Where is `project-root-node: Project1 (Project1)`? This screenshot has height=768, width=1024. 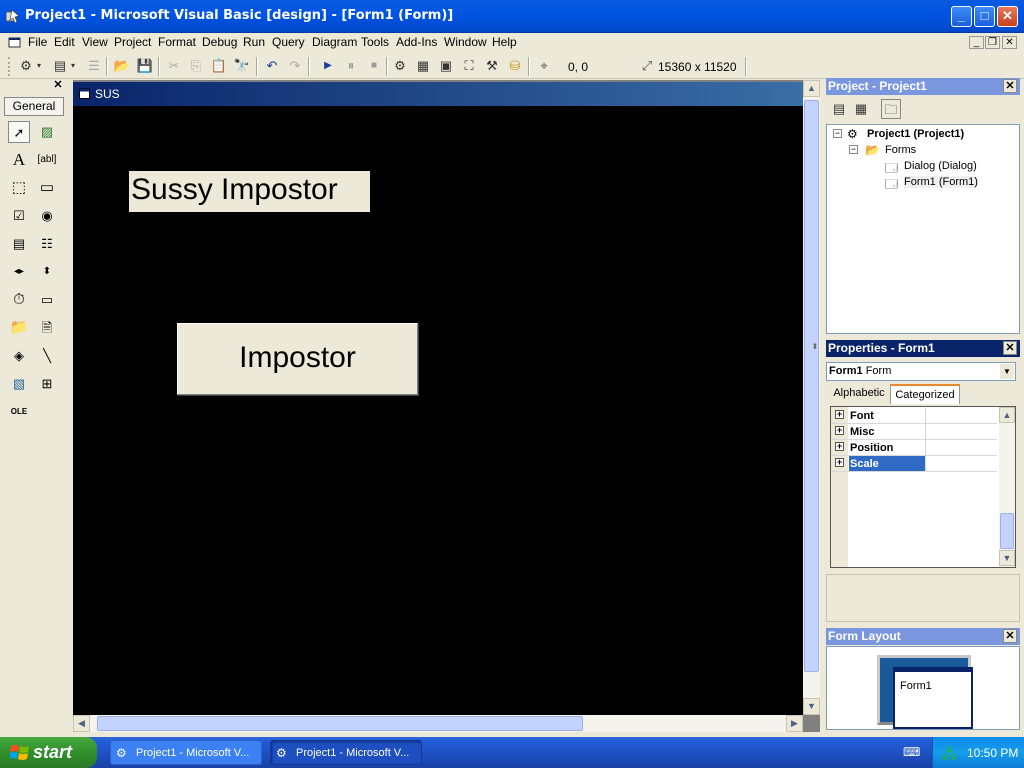
project-root-node: Project1 (Project1) is located at coordinates (915, 134).